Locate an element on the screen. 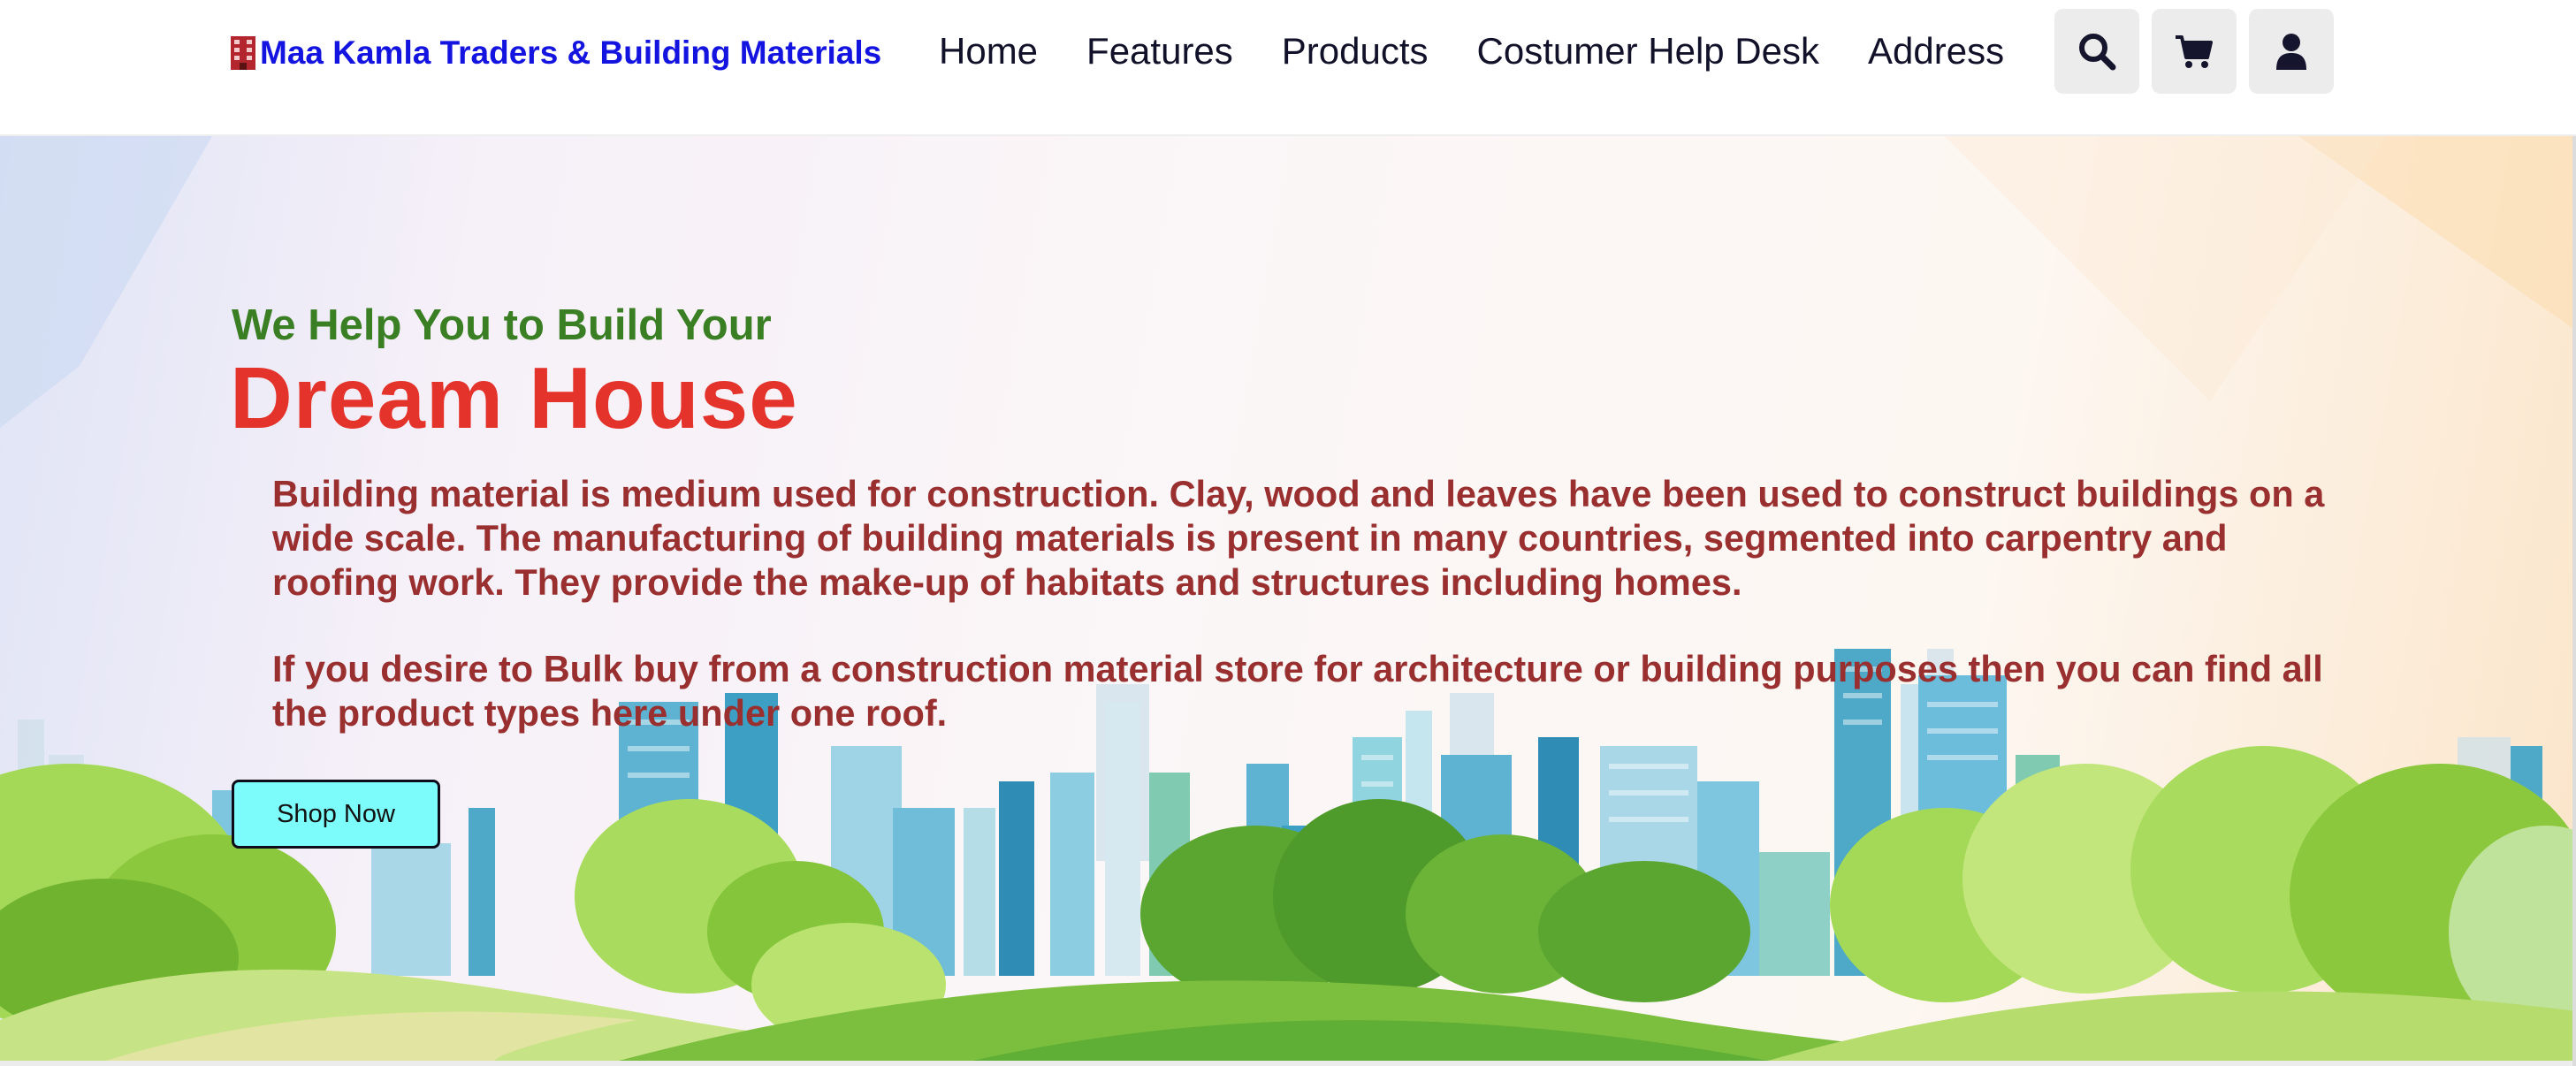 The width and height of the screenshot is (2576, 1066). brand-name: Maa Kamla Traders & Building Materials is located at coordinates (571, 52).